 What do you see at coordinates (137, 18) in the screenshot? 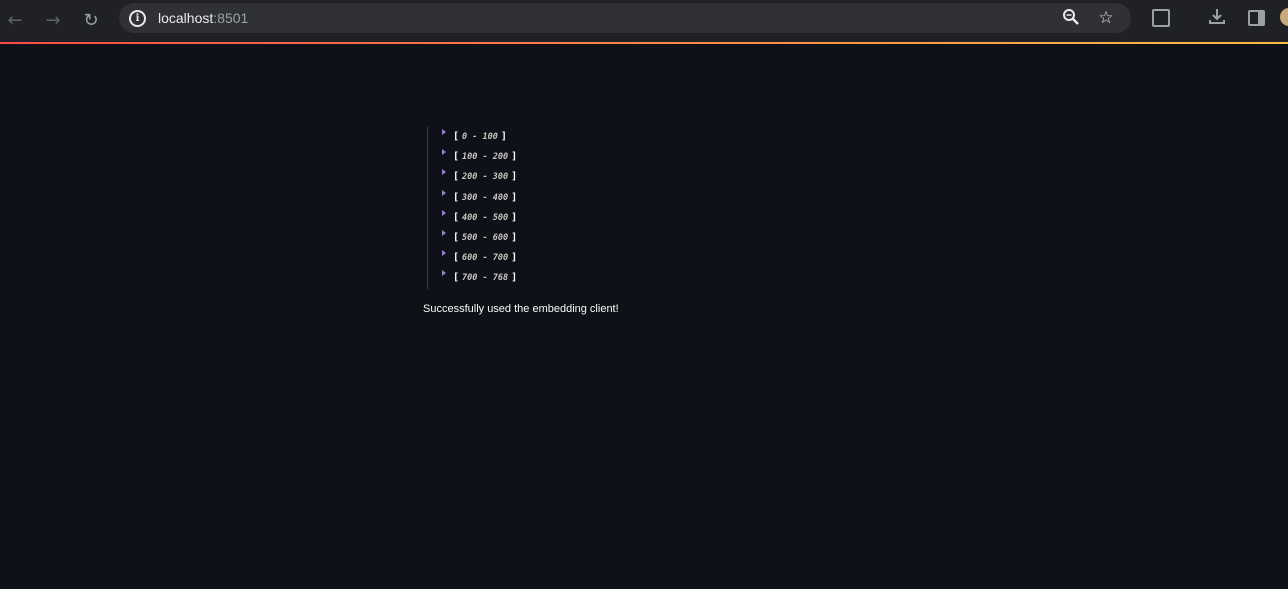
I see `site-info-icon: i` at bounding box center [137, 18].